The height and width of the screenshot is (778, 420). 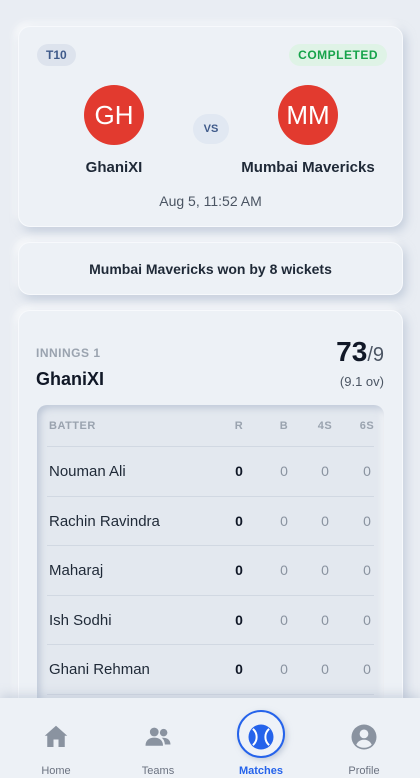 I want to click on batter-name: Ghani Rehman, so click(x=99, y=669).